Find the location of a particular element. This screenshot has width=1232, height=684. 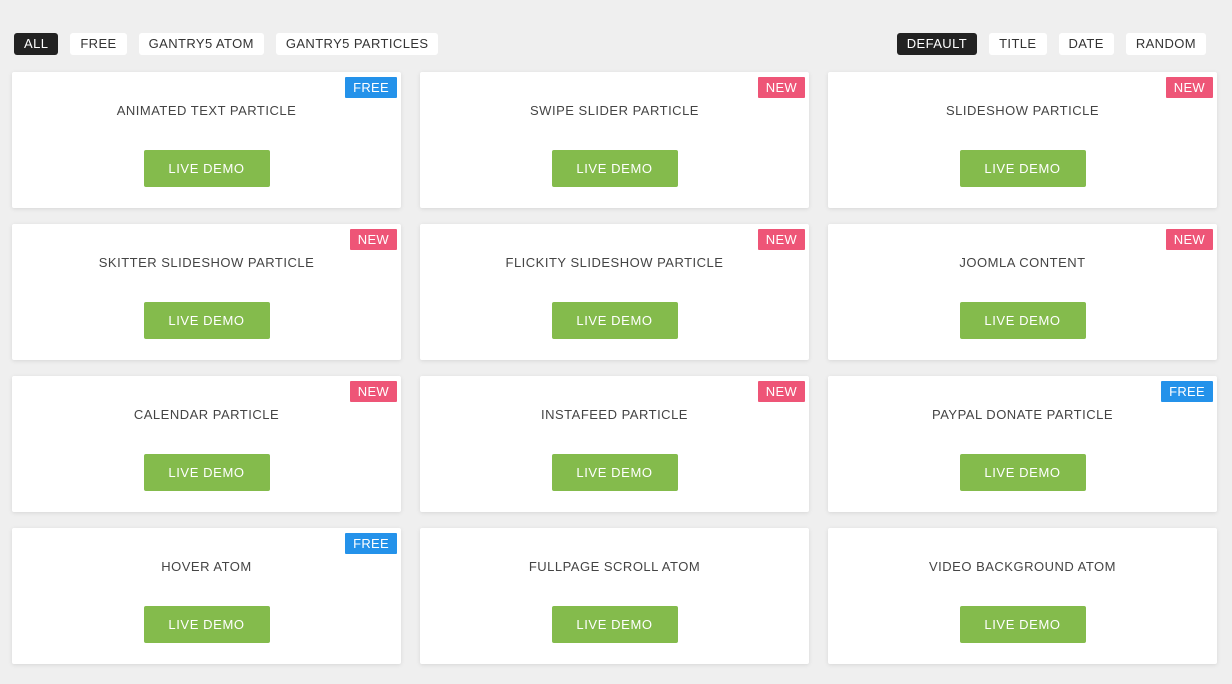

card-title: CALENDAR PARTICLE is located at coordinates (206, 414).